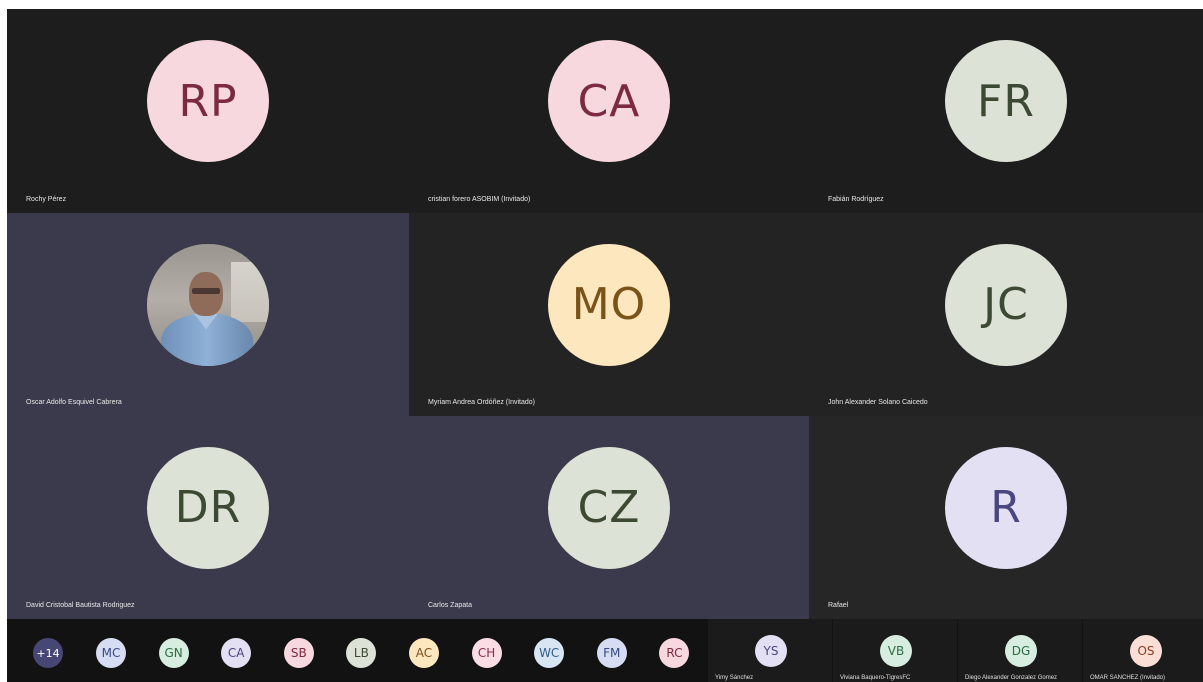 The width and height of the screenshot is (1203, 682). Describe the element at coordinates (208, 507) in the screenshot. I see `participant-avatar: DR` at that location.